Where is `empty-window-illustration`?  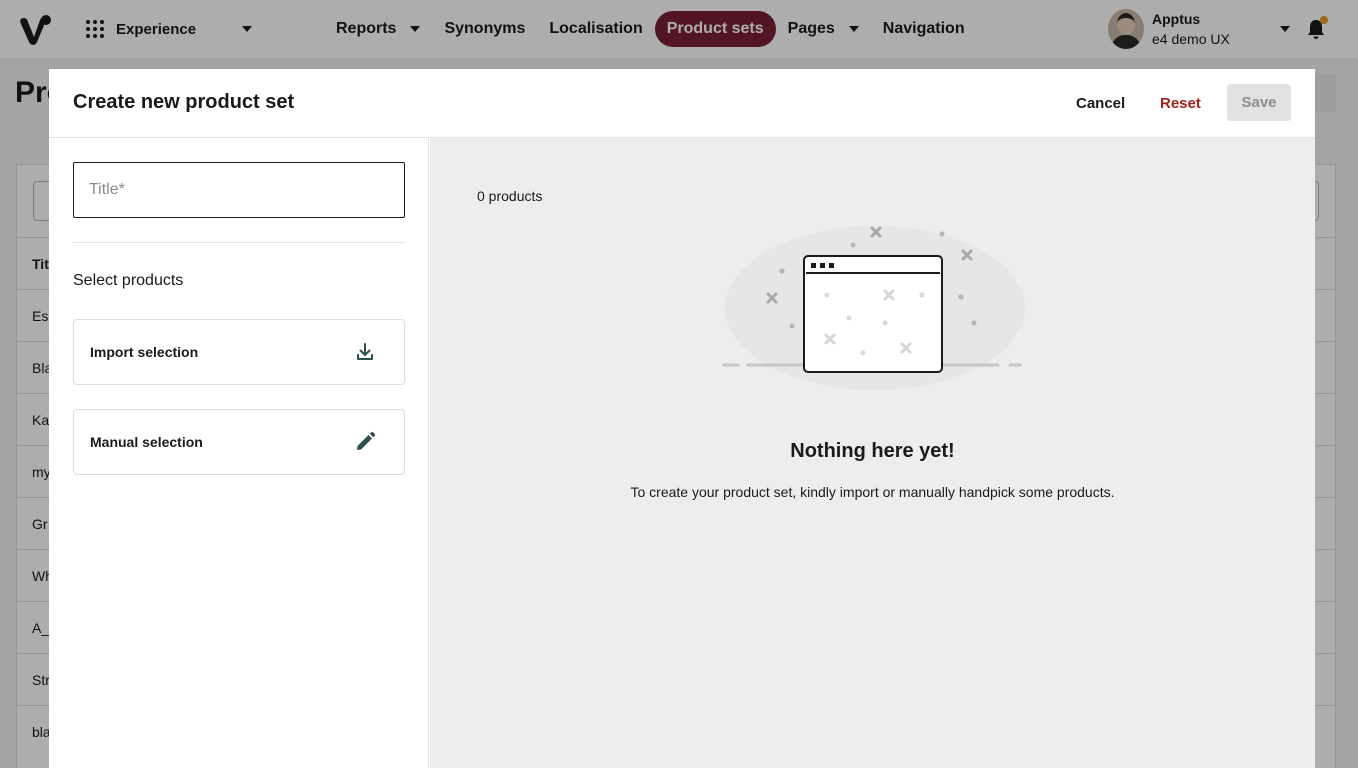 empty-window-illustration is located at coordinates (873, 308).